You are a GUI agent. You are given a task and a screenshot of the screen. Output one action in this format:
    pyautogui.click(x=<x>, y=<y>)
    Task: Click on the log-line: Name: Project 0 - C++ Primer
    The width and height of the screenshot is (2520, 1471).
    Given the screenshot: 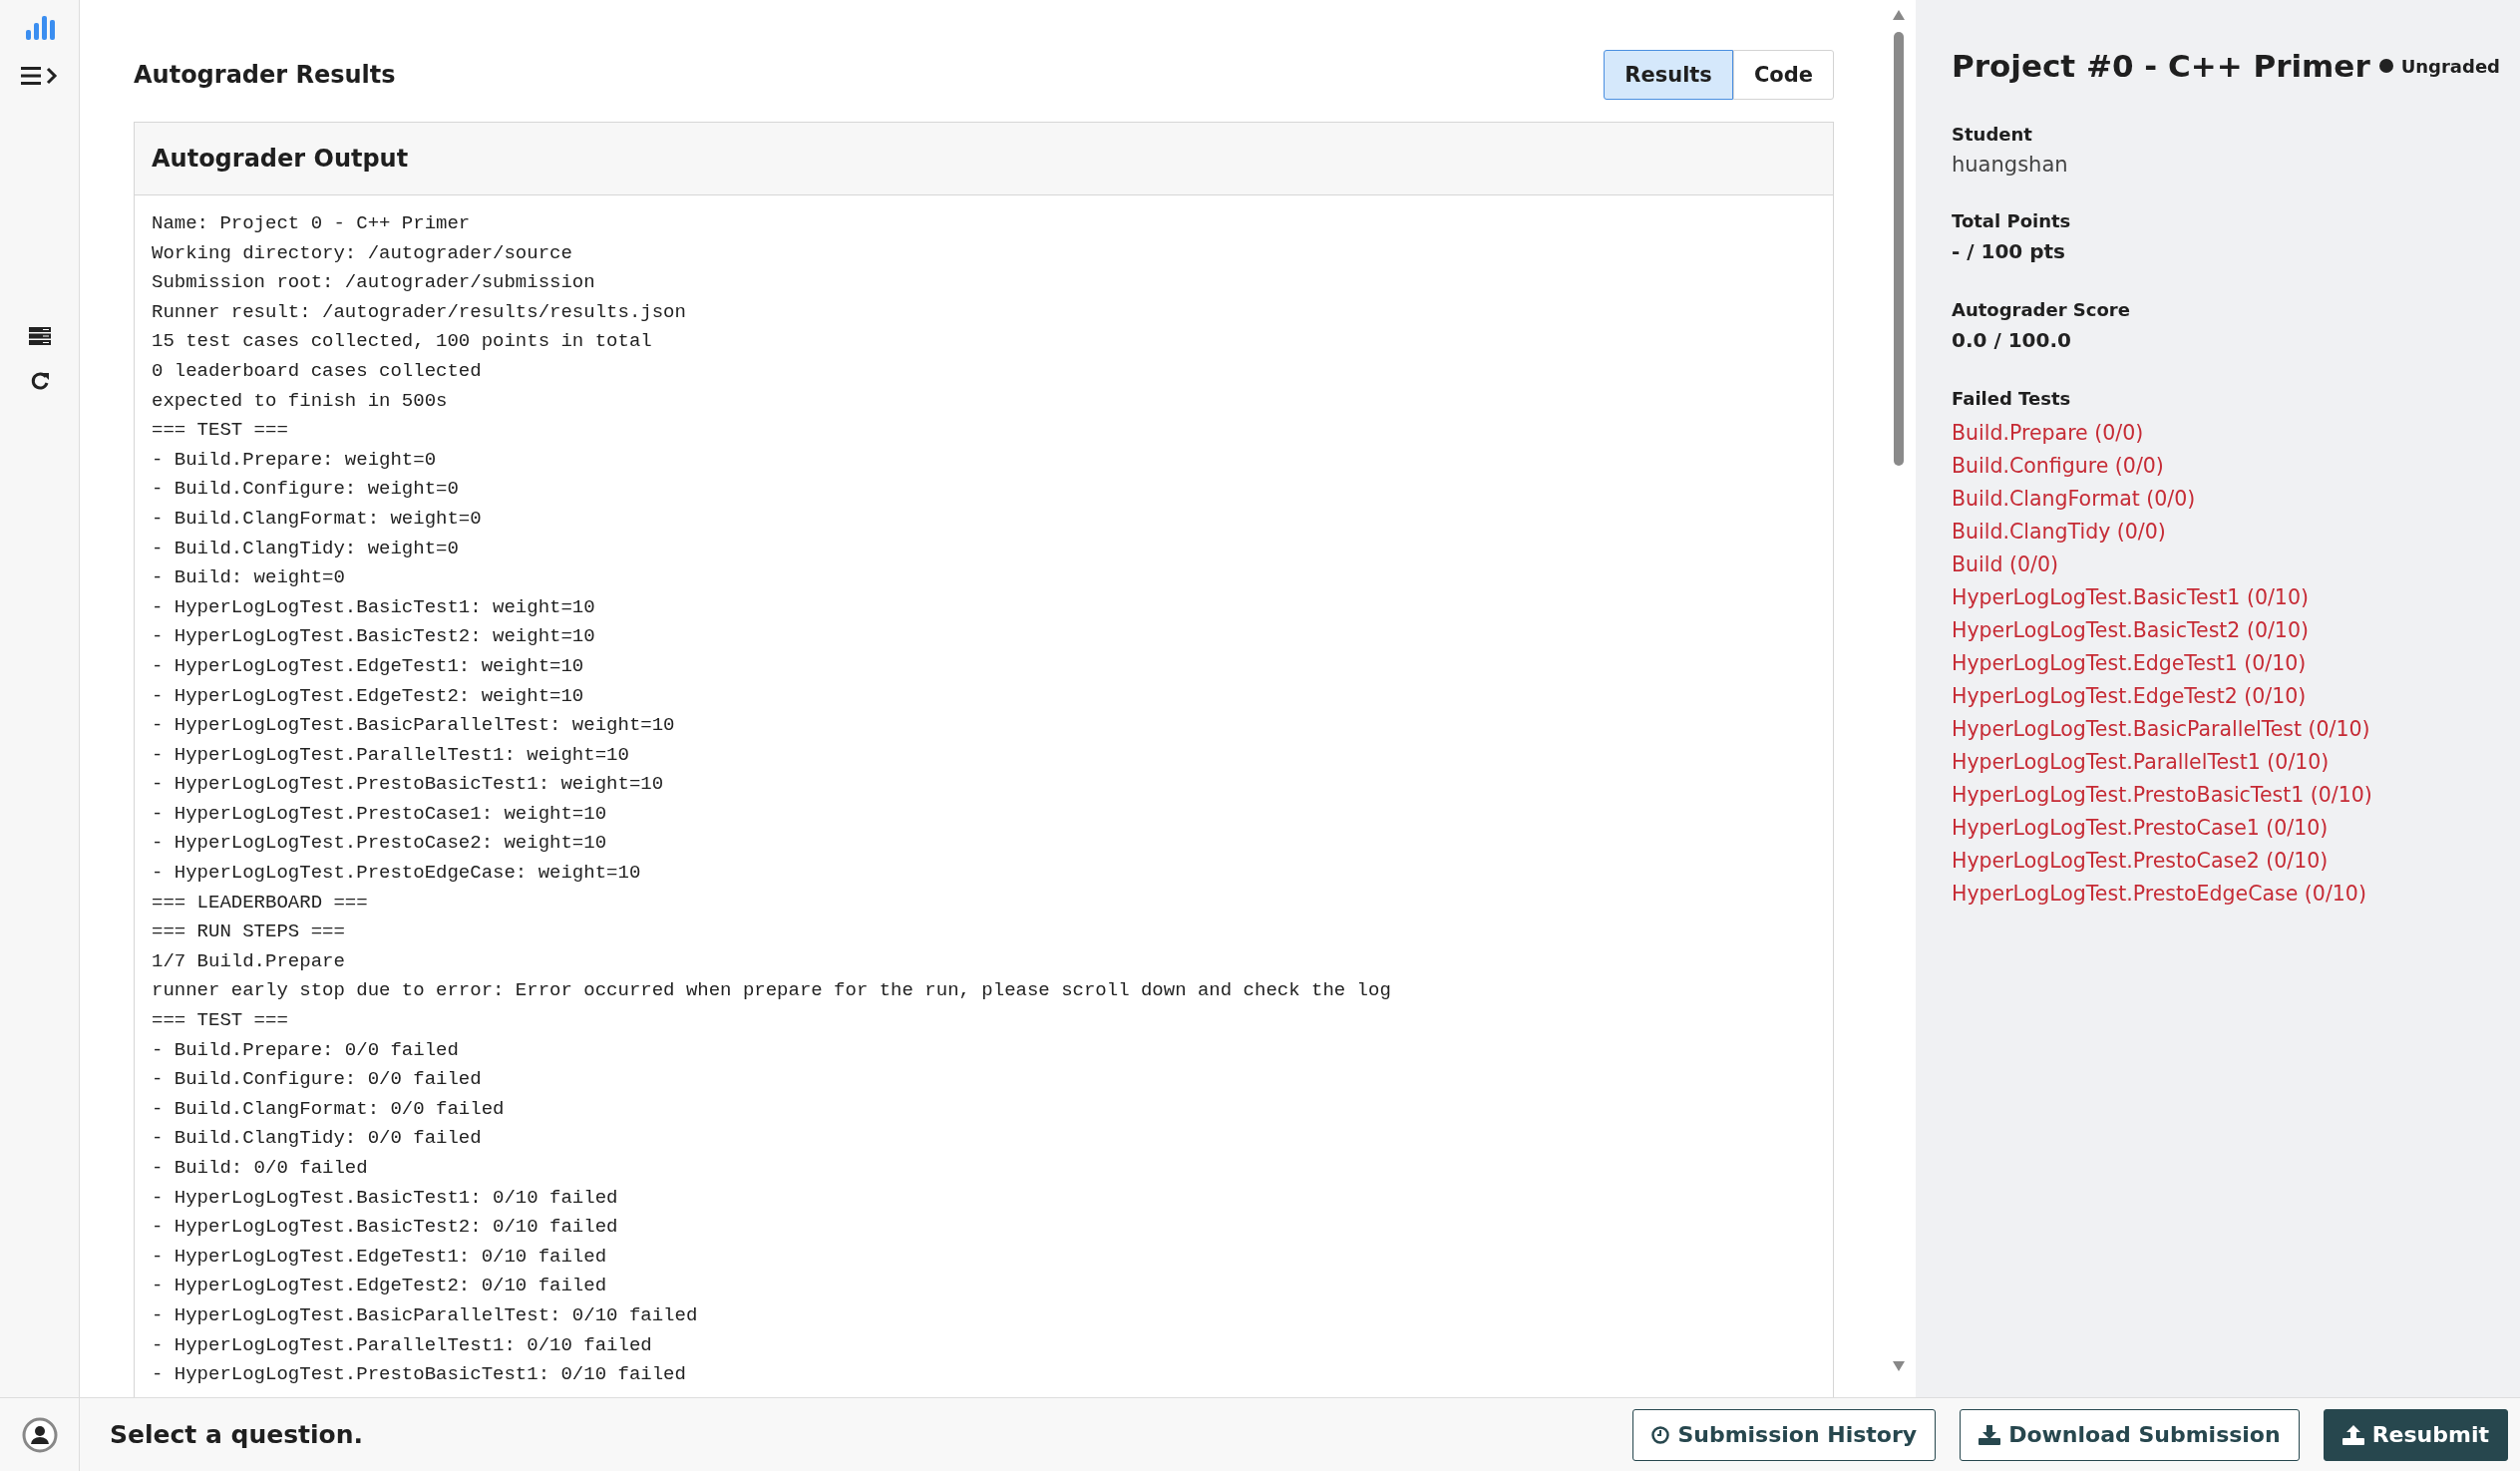 What is the action you would take?
    pyautogui.click(x=312, y=223)
    